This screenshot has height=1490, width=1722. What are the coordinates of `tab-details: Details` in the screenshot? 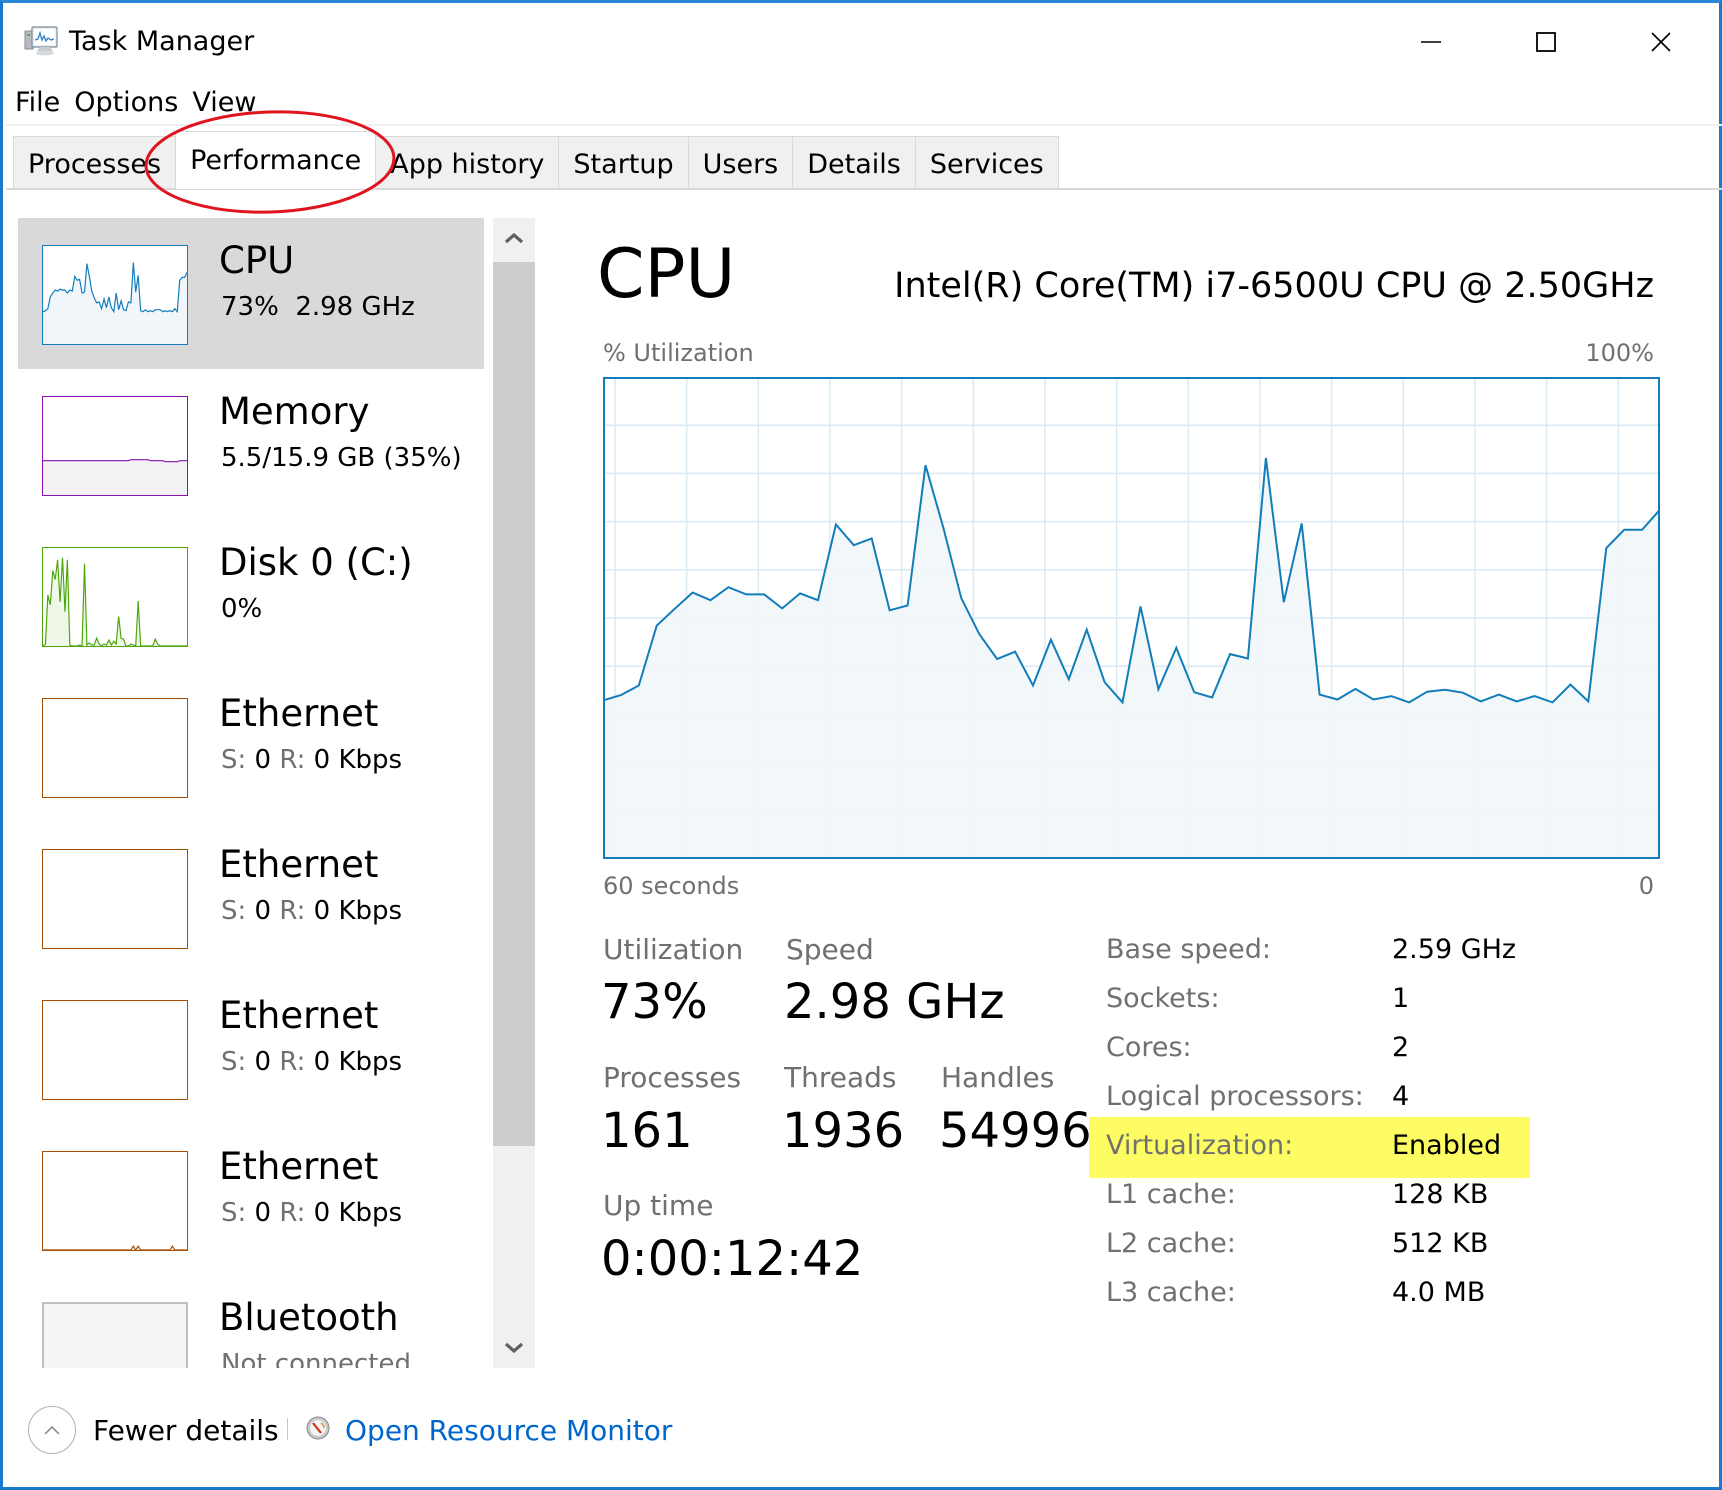 It's located at (854, 162).